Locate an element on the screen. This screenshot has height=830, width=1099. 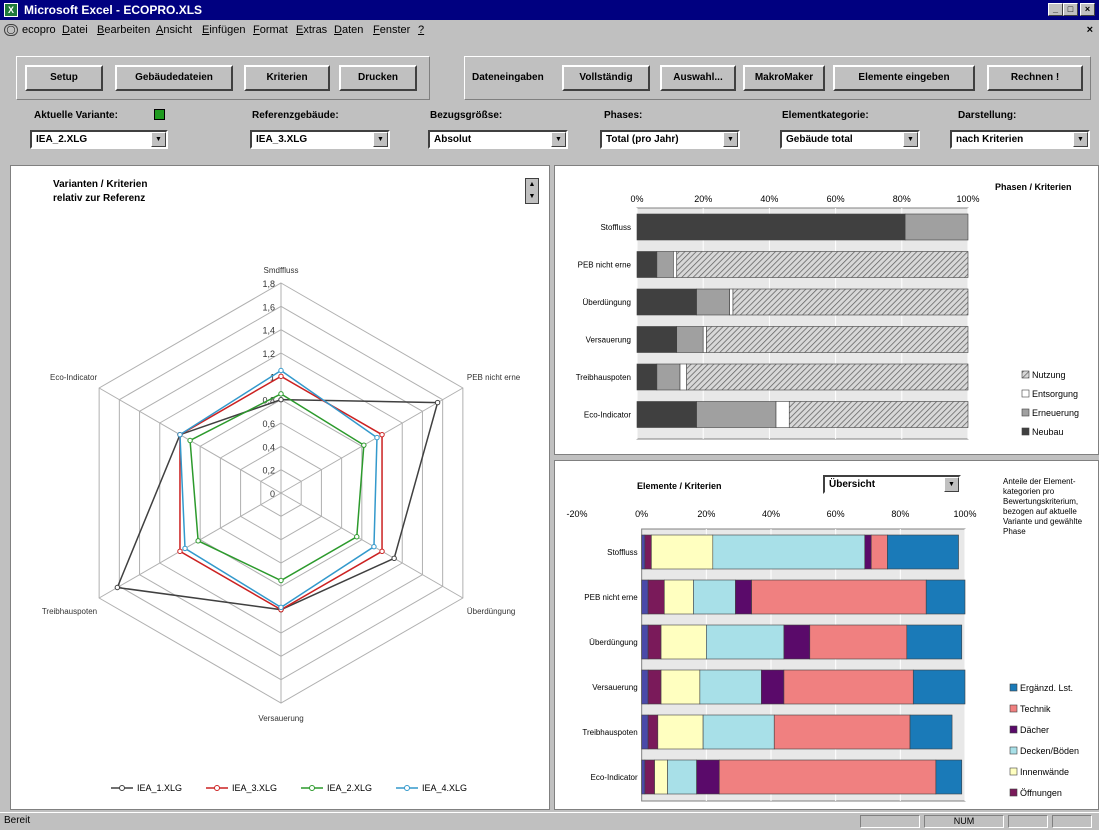
legend-label: IEA_2.XLG is located at coordinates (349, 788).